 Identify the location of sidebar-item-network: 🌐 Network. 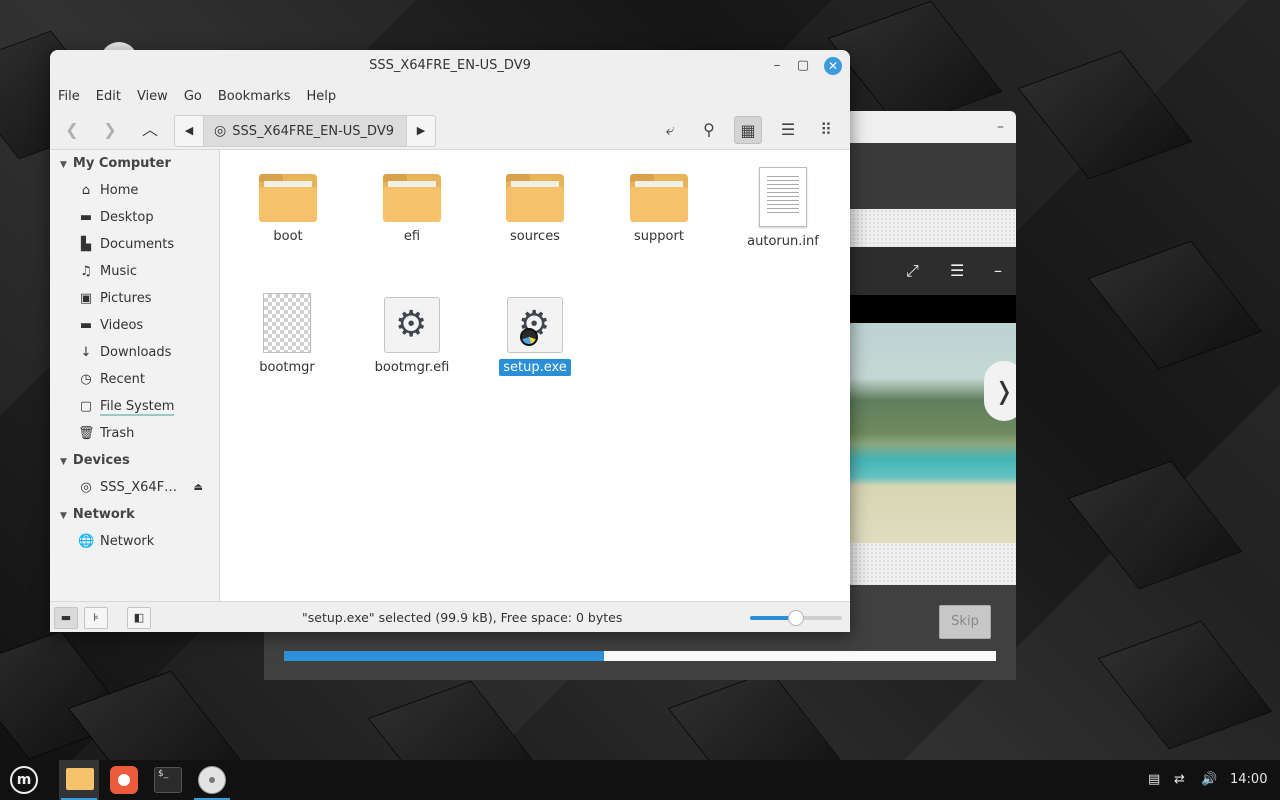
(134, 541).